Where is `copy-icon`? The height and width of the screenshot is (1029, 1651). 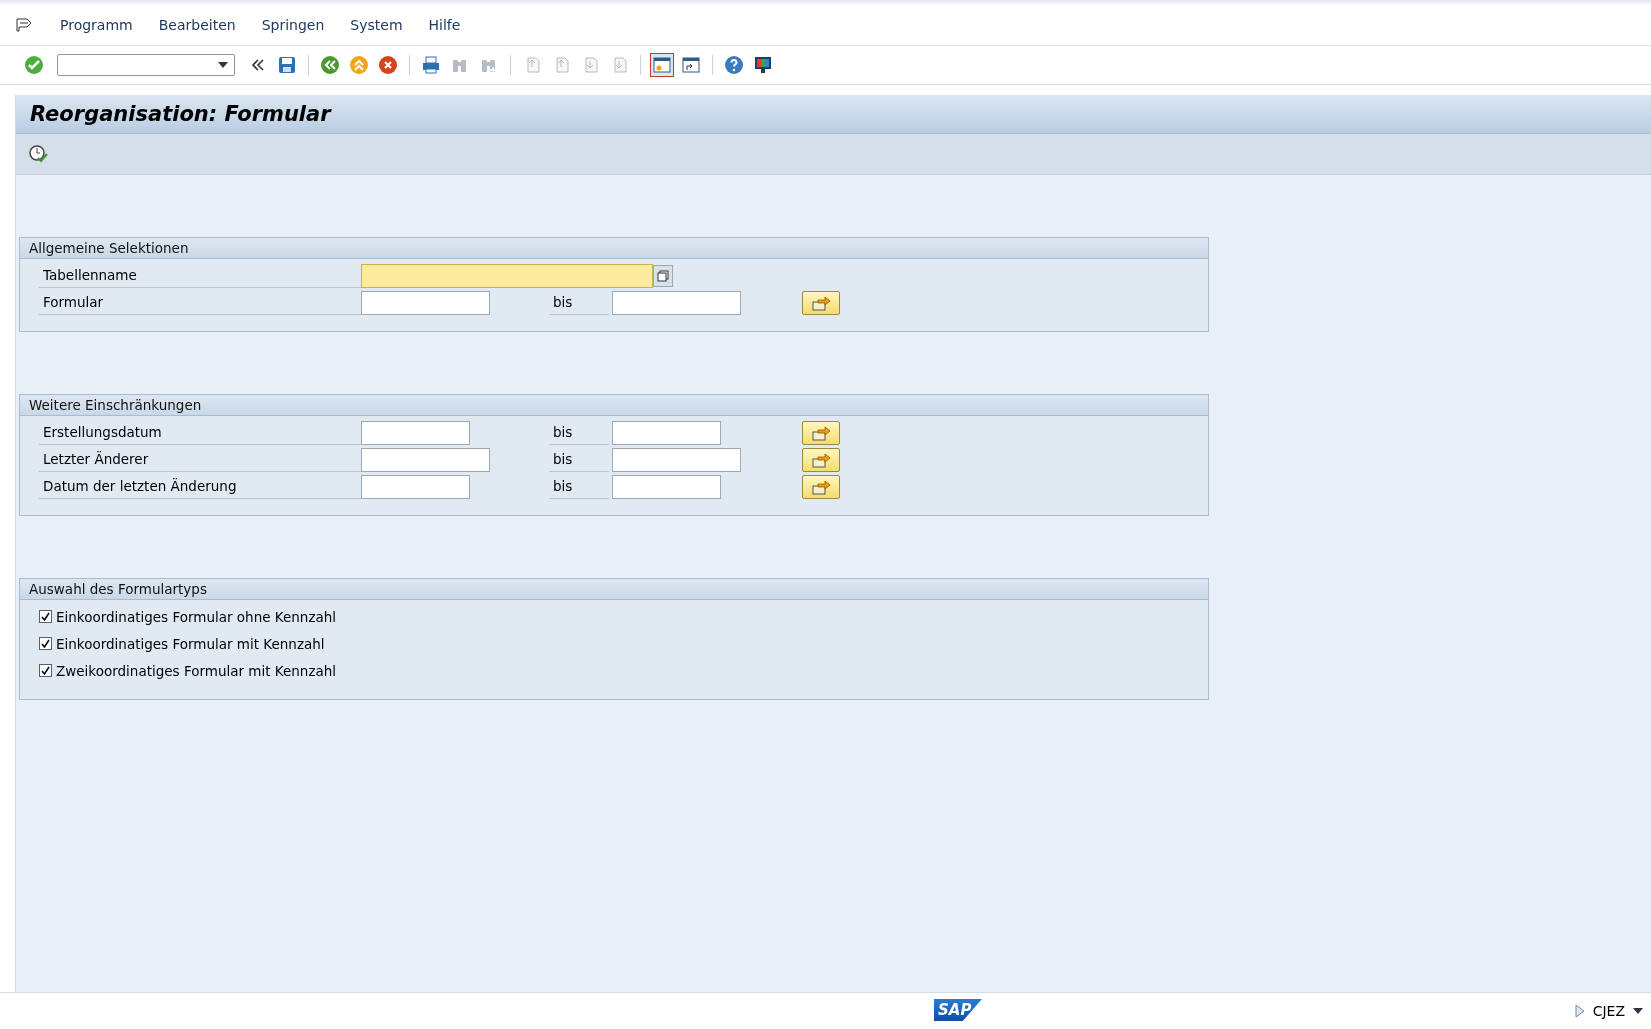 copy-icon is located at coordinates (663, 275).